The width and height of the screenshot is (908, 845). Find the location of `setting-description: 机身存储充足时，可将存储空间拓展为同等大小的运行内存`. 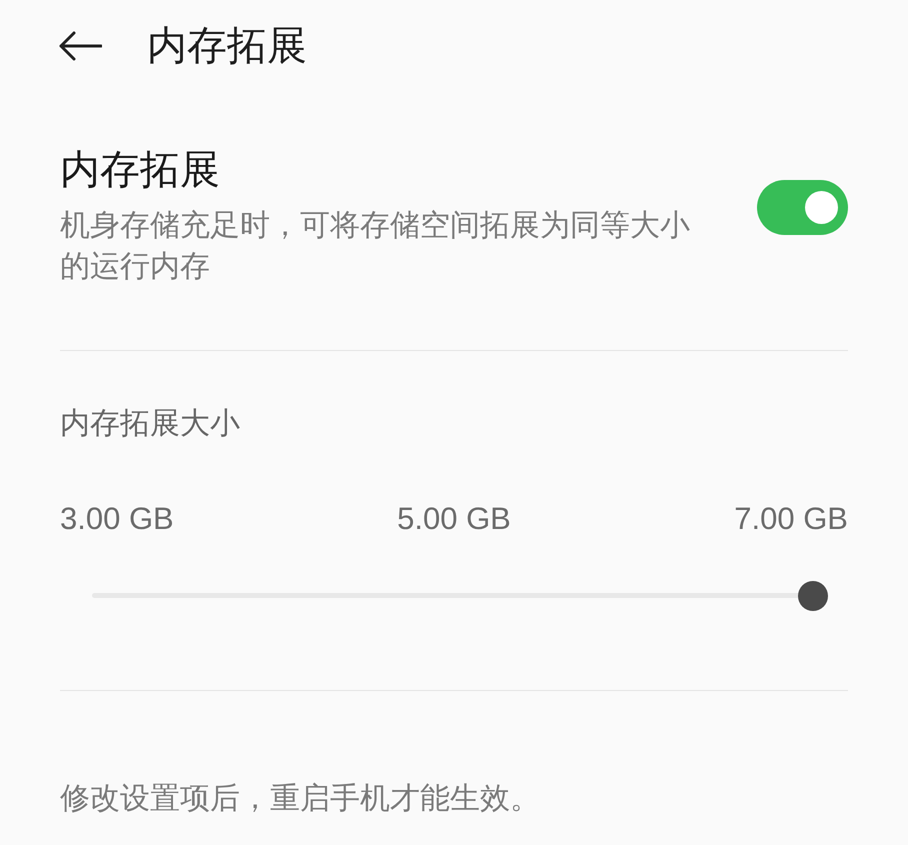

setting-description: 机身存储充足时，可将存储空间拓展为同等大小的运行内存 is located at coordinates (375, 246).